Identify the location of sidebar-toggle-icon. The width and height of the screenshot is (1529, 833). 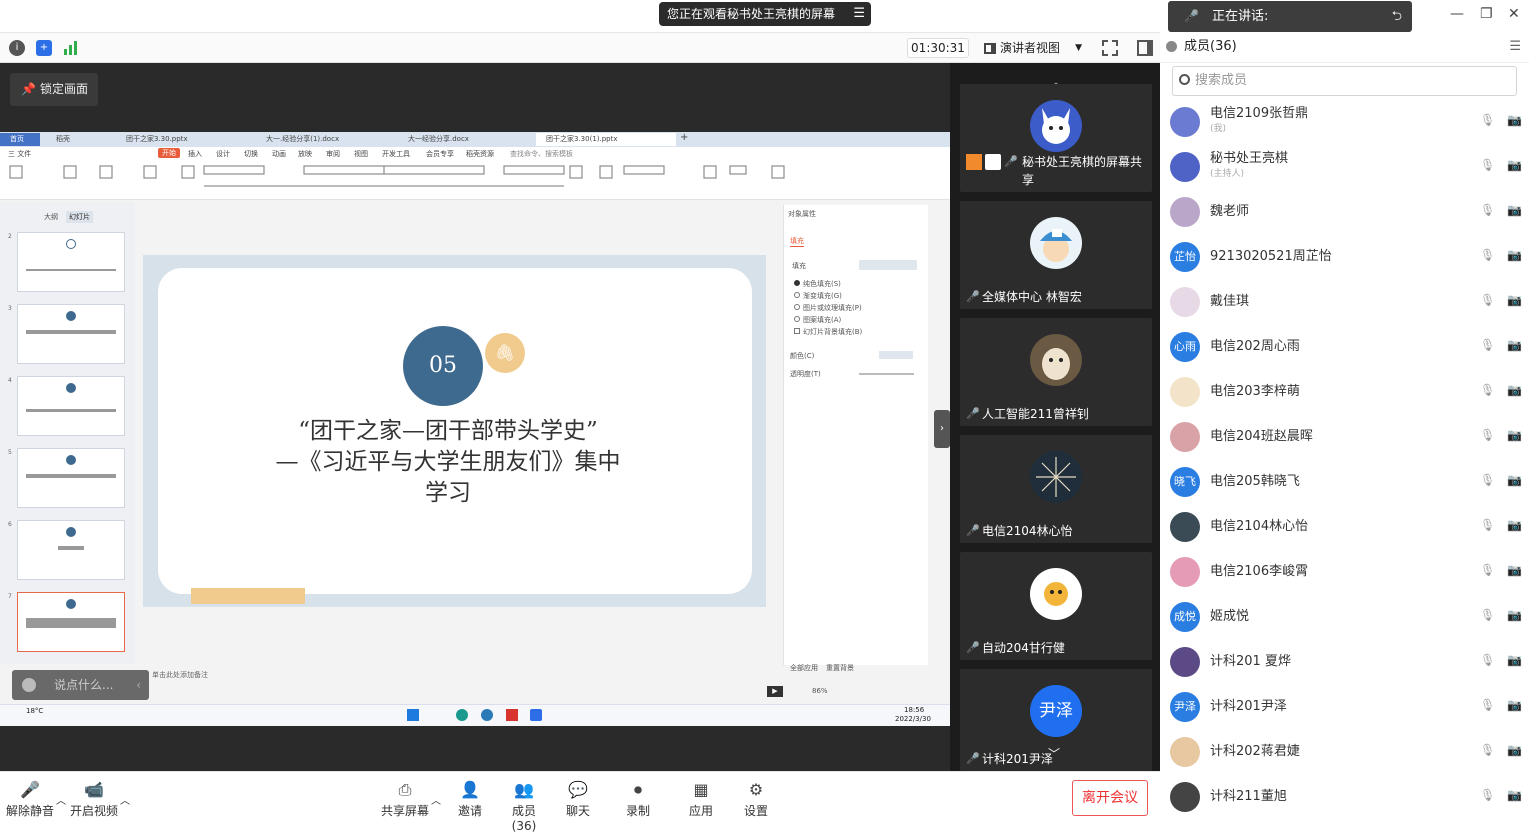
(1145, 48).